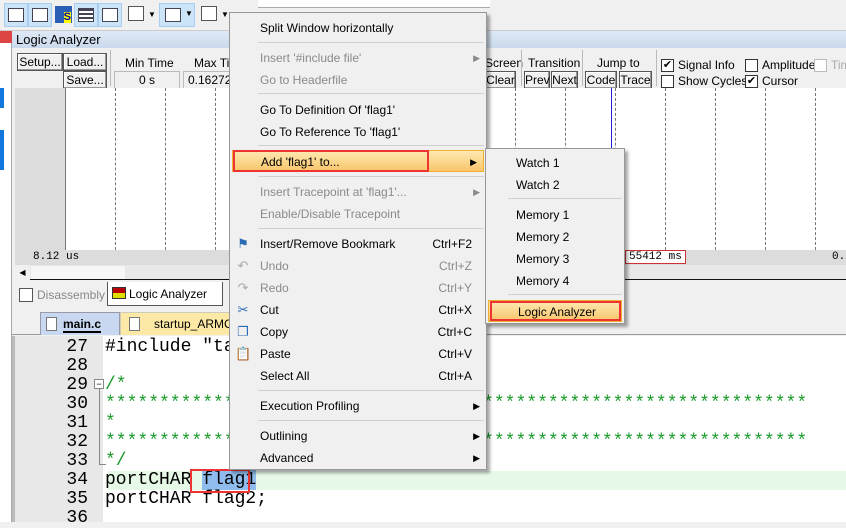 The width and height of the screenshot is (846, 528). What do you see at coordinates (119, 293) in the screenshot?
I see `logic-analyzer-icon` at bounding box center [119, 293].